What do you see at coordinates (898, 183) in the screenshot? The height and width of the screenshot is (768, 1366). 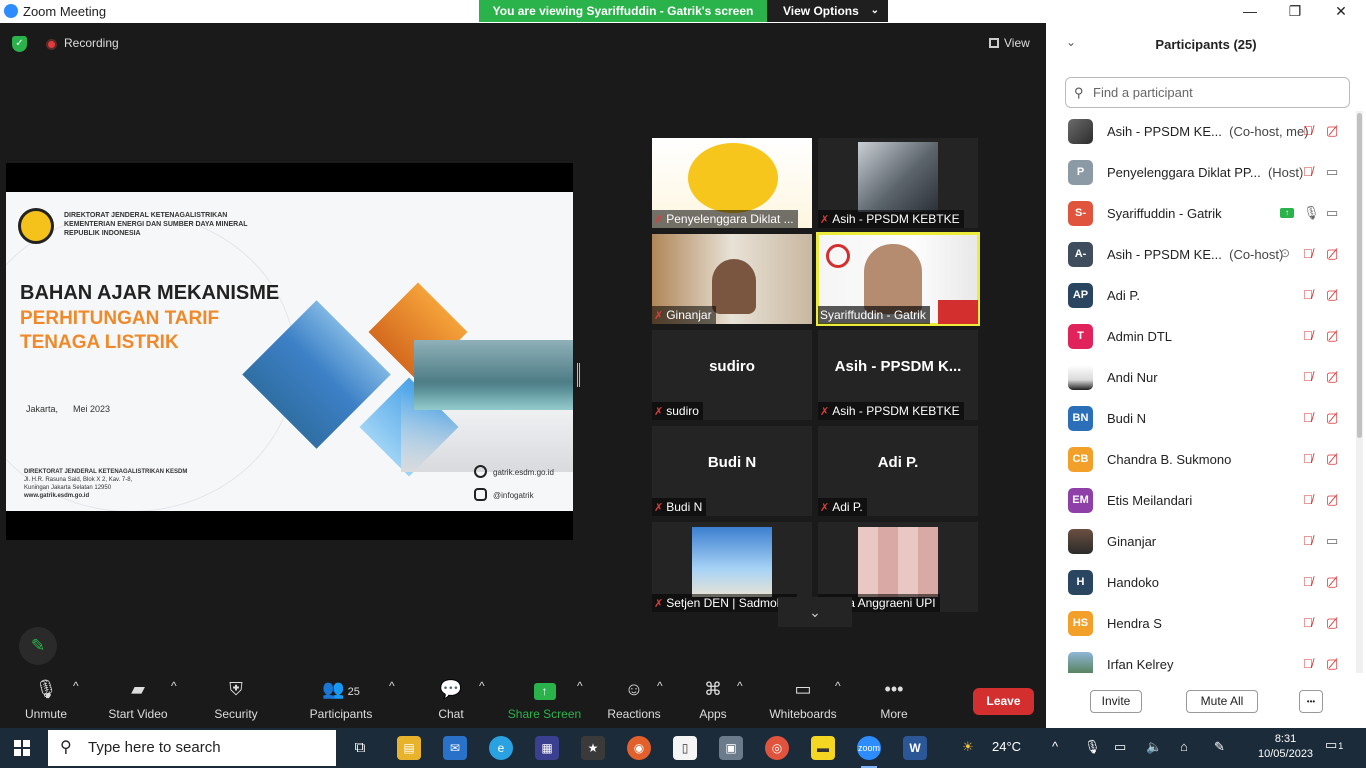 I see `video-tile: ✗ Asih - PPSDM KEBTKE` at bounding box center [898, 183].